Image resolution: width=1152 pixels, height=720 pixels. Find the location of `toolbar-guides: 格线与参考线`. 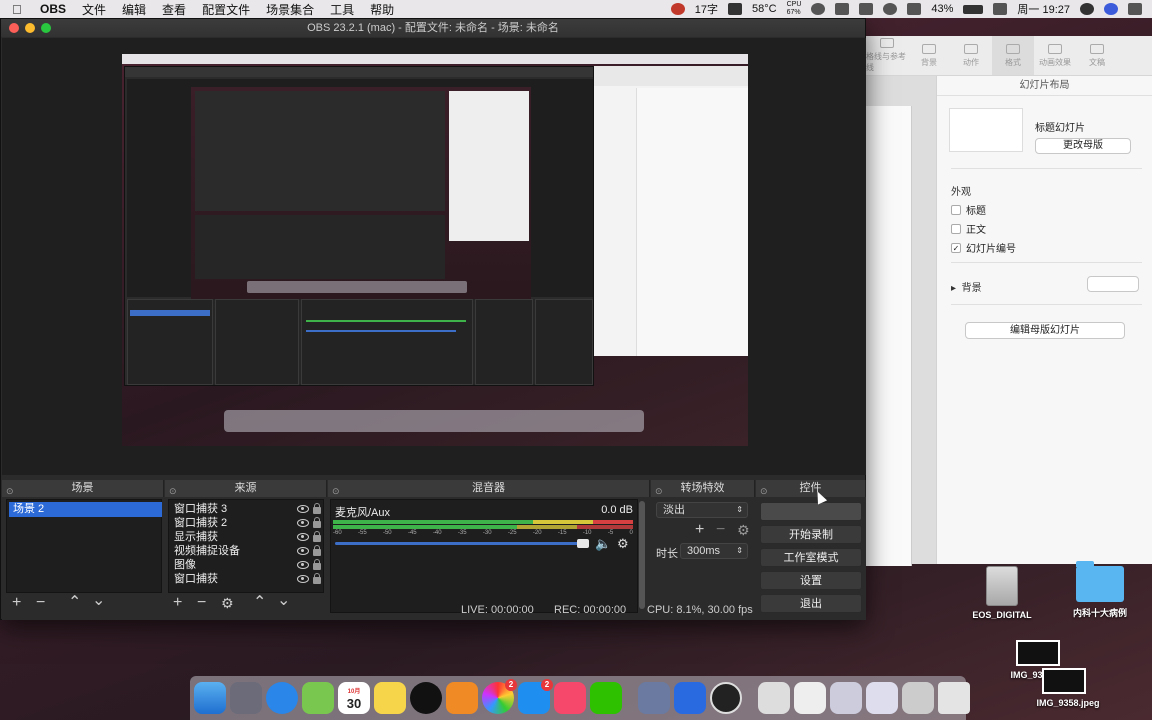

toolbar-guides: 格线与参考线 is located at coordinates (887, 55).